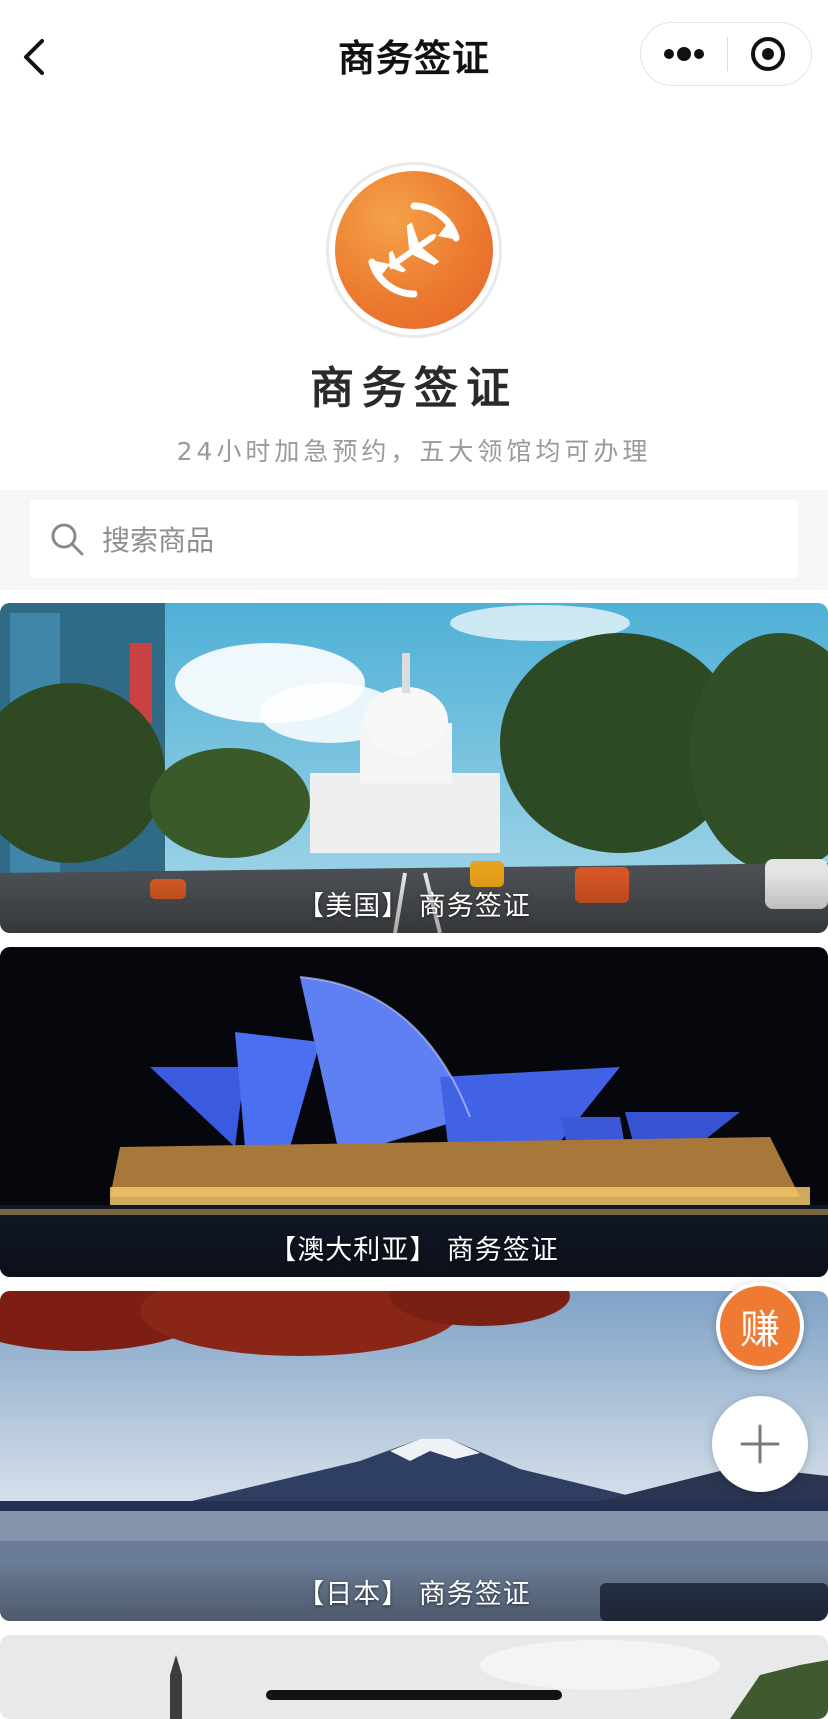 The height and width of the screenshot is (1719, 828). Describe the element at coordinates (442, 540) in the screenshot. I see `search-input` at that location.